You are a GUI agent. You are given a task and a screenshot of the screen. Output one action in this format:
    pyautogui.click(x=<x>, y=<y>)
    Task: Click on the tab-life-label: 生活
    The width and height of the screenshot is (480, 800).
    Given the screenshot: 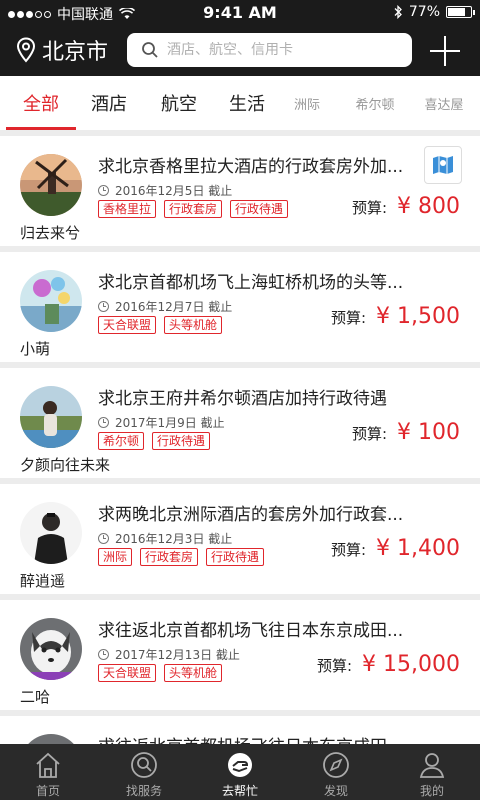 What is the action you would take?
    pyautogui.click(x=247, y=104)
    